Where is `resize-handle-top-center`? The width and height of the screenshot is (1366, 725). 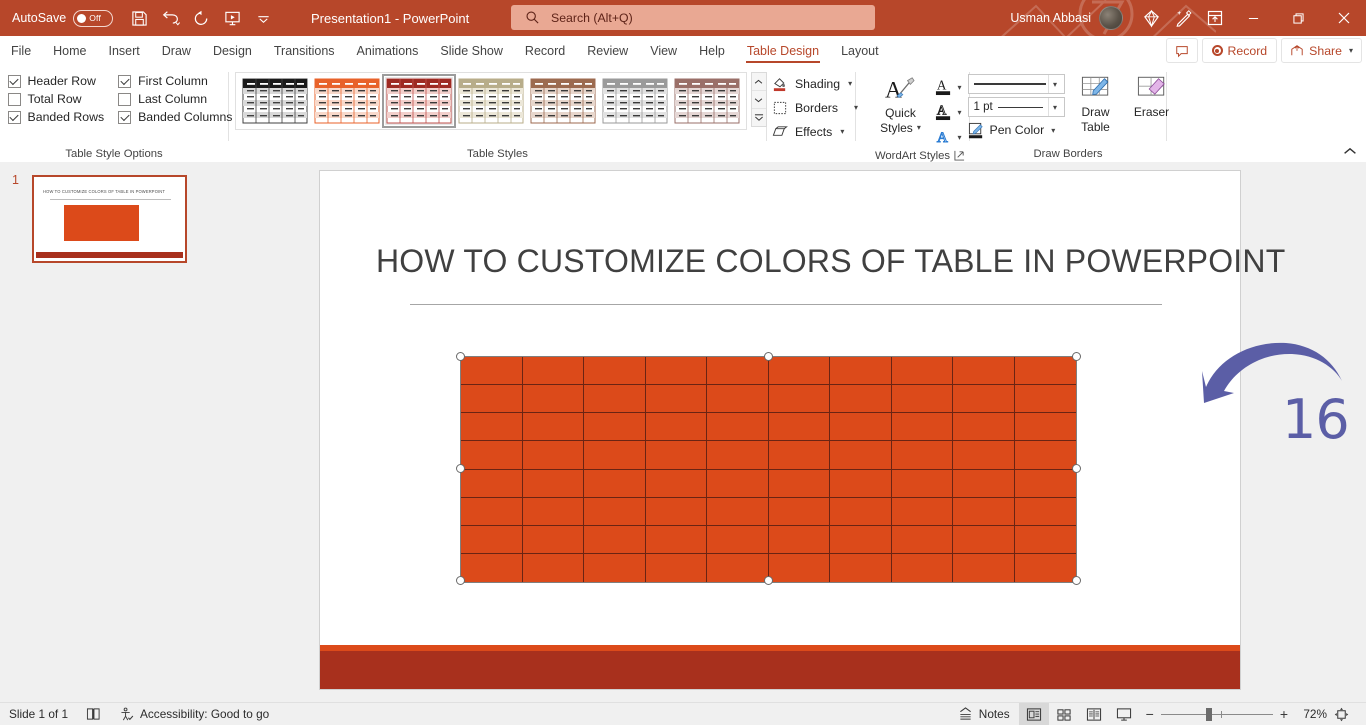
resize-handle-top-center is located at coordinates (768, 356).